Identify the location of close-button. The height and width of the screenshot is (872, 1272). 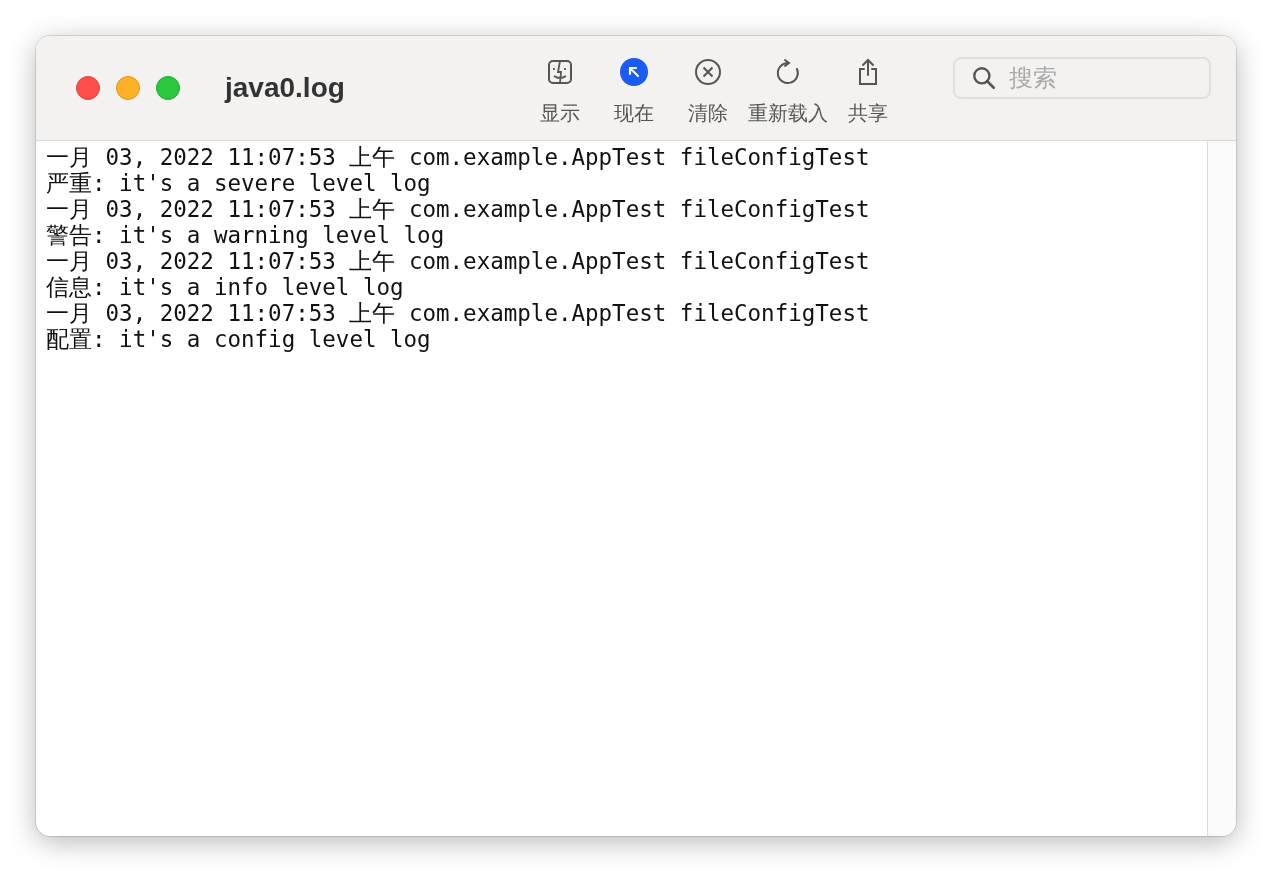
(88, 88).